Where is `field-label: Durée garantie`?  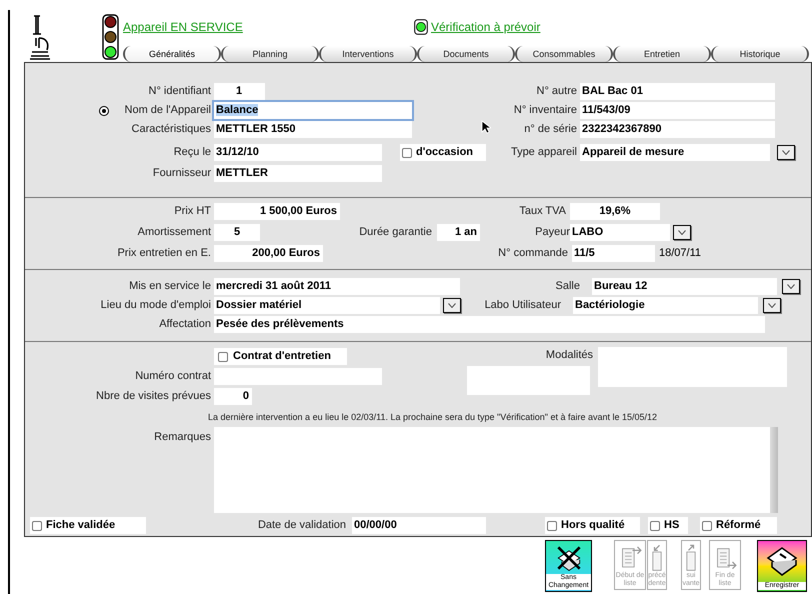
field-label: Durée garantie is located at coordinates (395, 232).